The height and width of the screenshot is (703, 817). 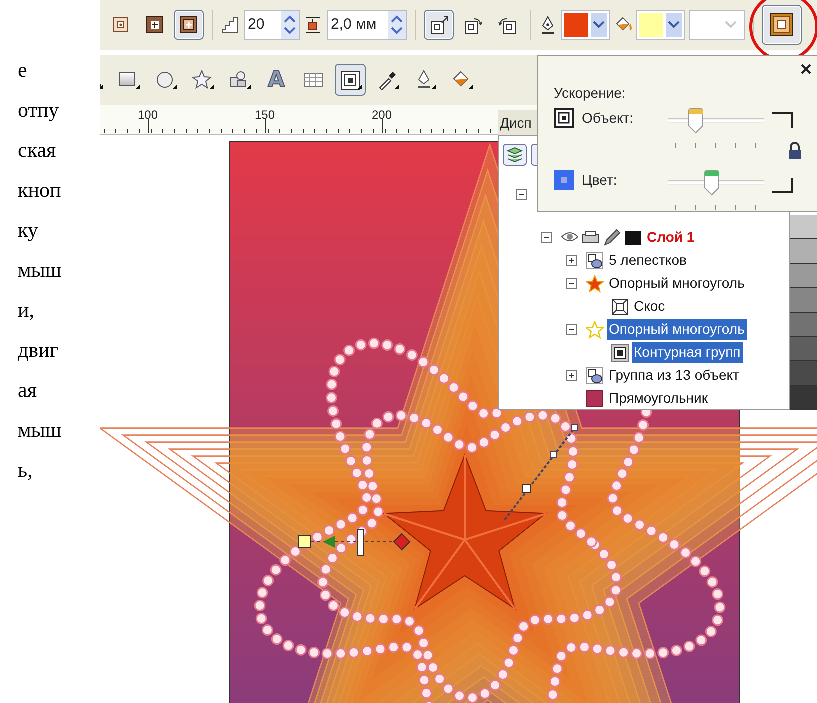 I want to click on slider-label: Объект:, so click(x=608, y=118).